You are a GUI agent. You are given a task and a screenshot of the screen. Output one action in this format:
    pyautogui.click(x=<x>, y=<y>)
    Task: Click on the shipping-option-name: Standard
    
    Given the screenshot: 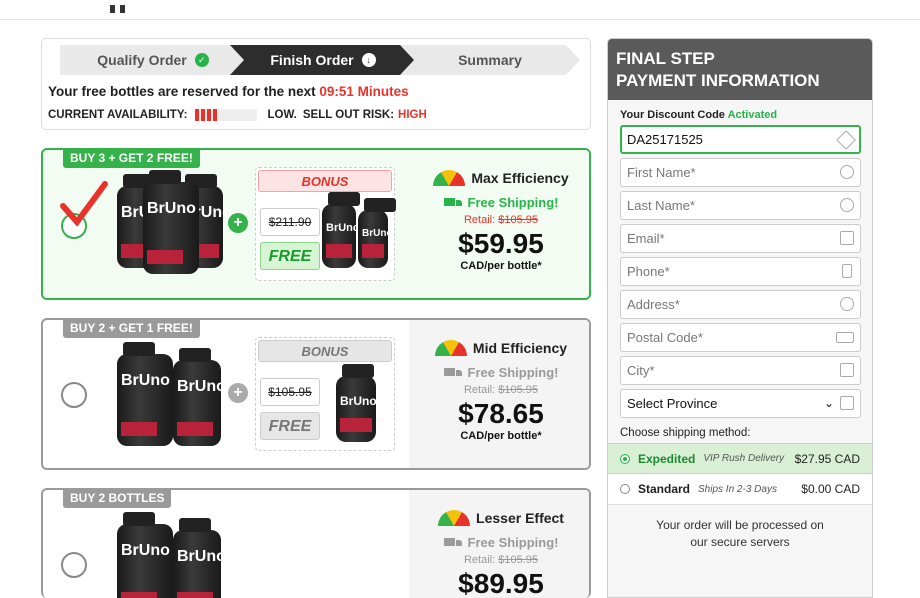 What is the action you would take?
    pyautogui.click(x=664, y=489)
    